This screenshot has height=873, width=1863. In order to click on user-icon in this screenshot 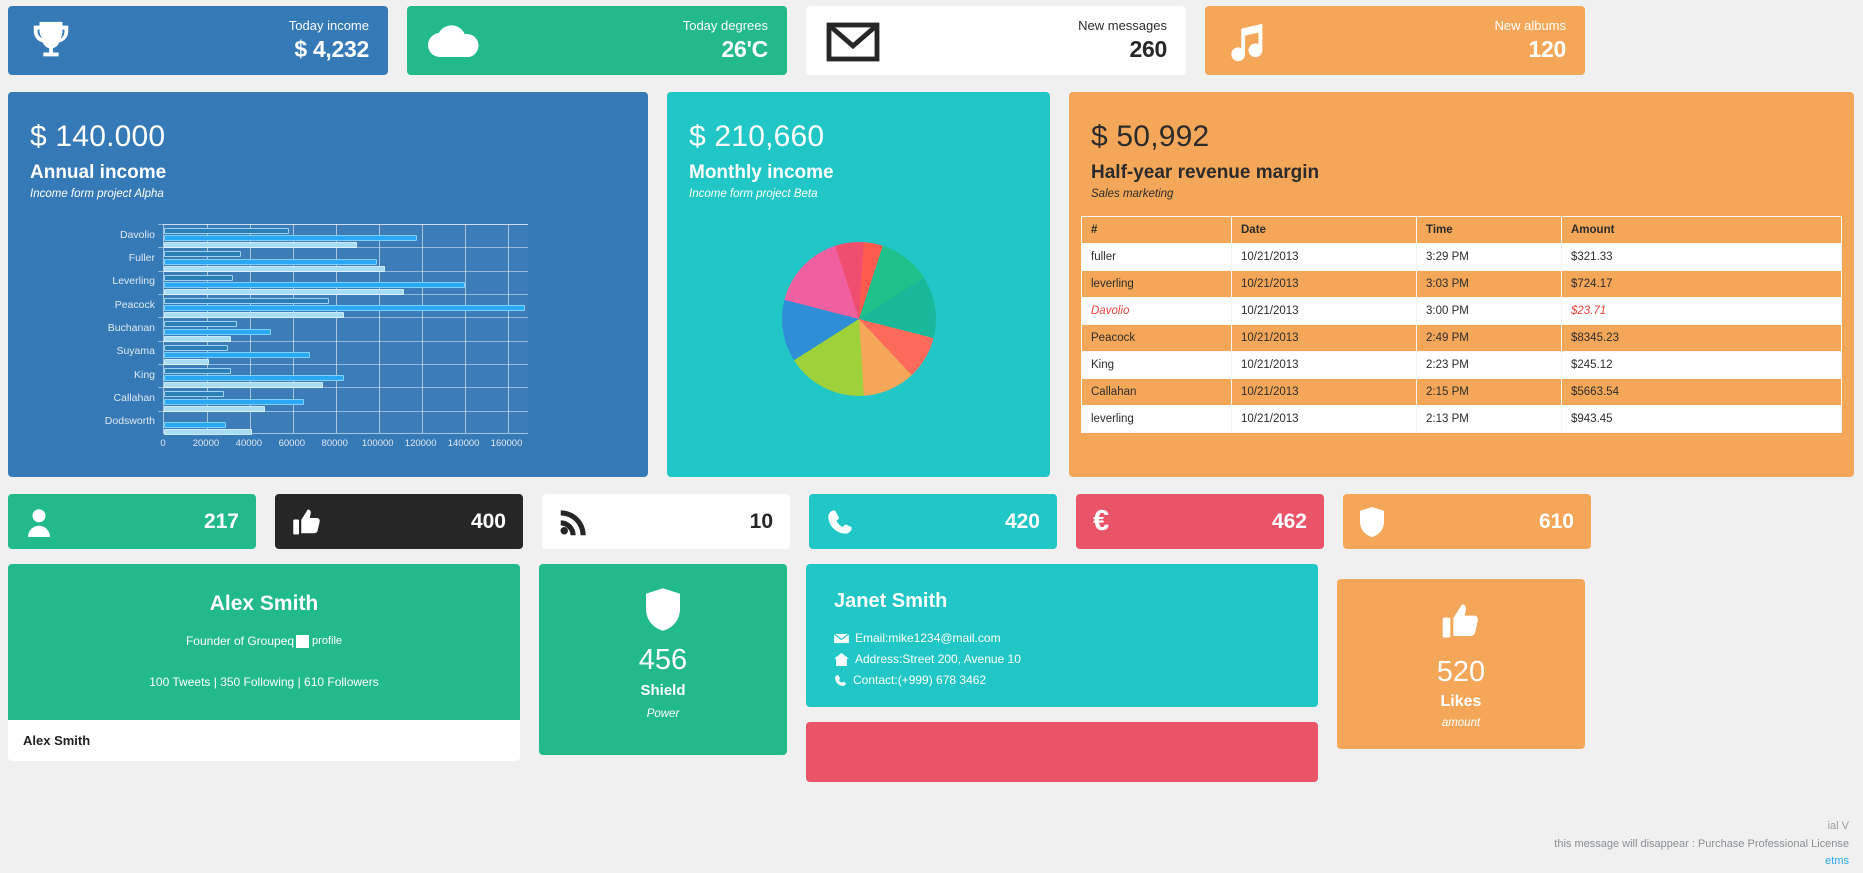, I will do `click(39, 522)`.